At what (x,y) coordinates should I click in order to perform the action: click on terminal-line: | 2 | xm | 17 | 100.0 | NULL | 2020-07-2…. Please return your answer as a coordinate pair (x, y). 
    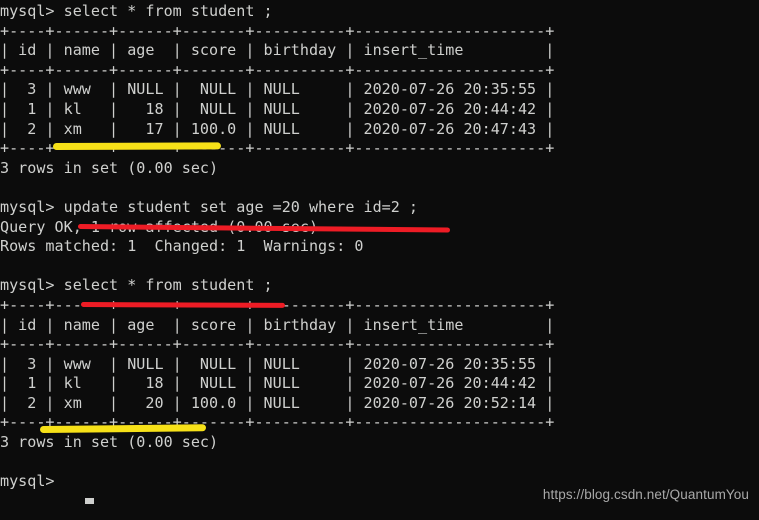
    Looking at the image, I should click on (277, 128).